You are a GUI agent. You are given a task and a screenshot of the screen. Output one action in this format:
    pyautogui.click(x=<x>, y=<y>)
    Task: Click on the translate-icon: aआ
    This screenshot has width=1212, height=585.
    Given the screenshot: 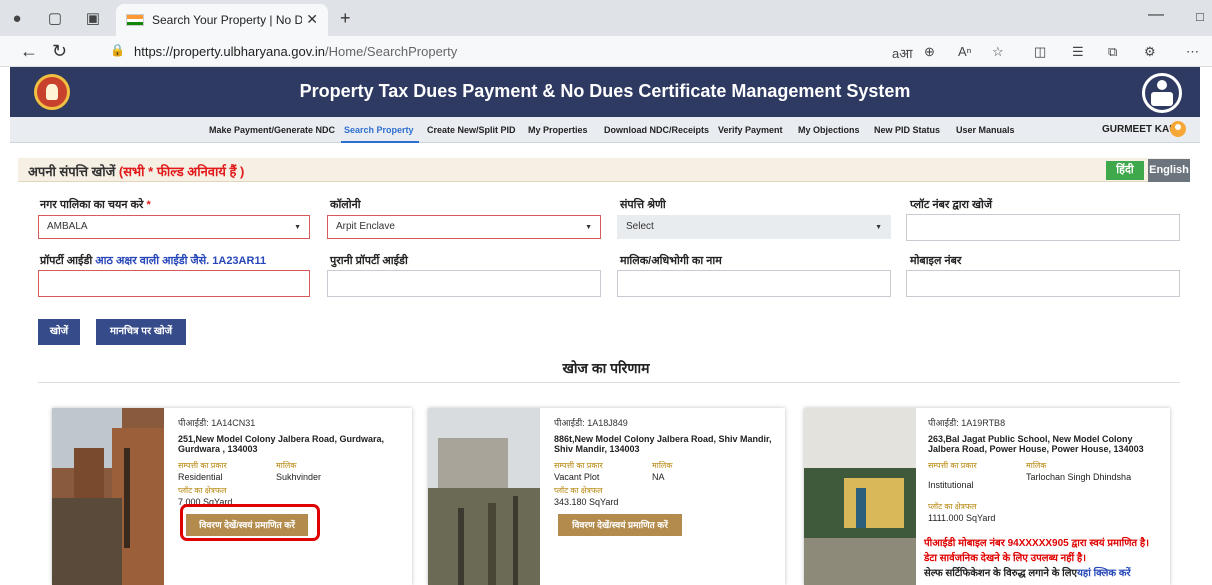 What is the action you would take?
    pyautogui.click(x=902, y=53)
    